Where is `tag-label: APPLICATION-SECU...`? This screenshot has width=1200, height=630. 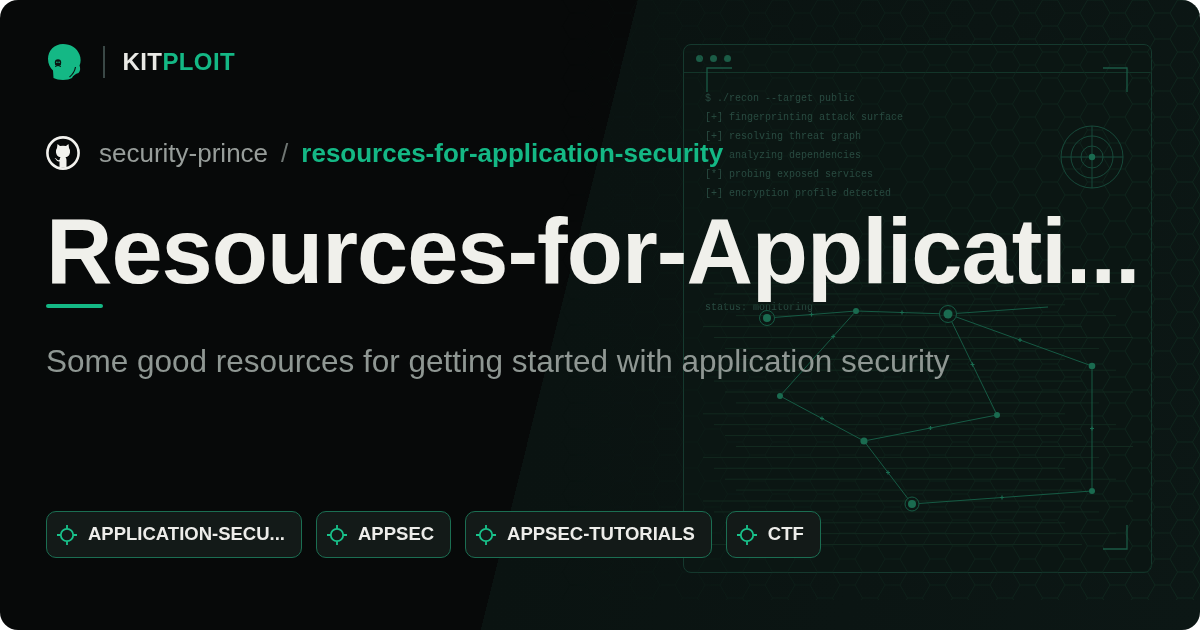 tag-label: APPLICATION-SECU... is located at coordinates (186, 534).